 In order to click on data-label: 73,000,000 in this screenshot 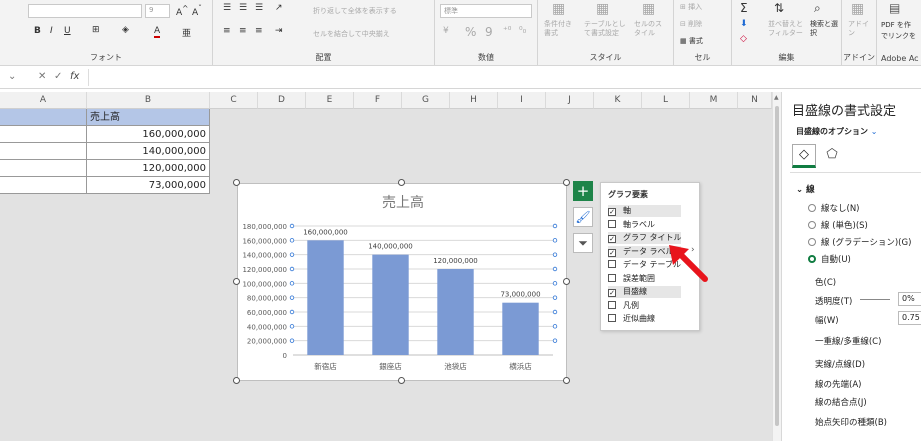, I will do `click(520, 295)`.